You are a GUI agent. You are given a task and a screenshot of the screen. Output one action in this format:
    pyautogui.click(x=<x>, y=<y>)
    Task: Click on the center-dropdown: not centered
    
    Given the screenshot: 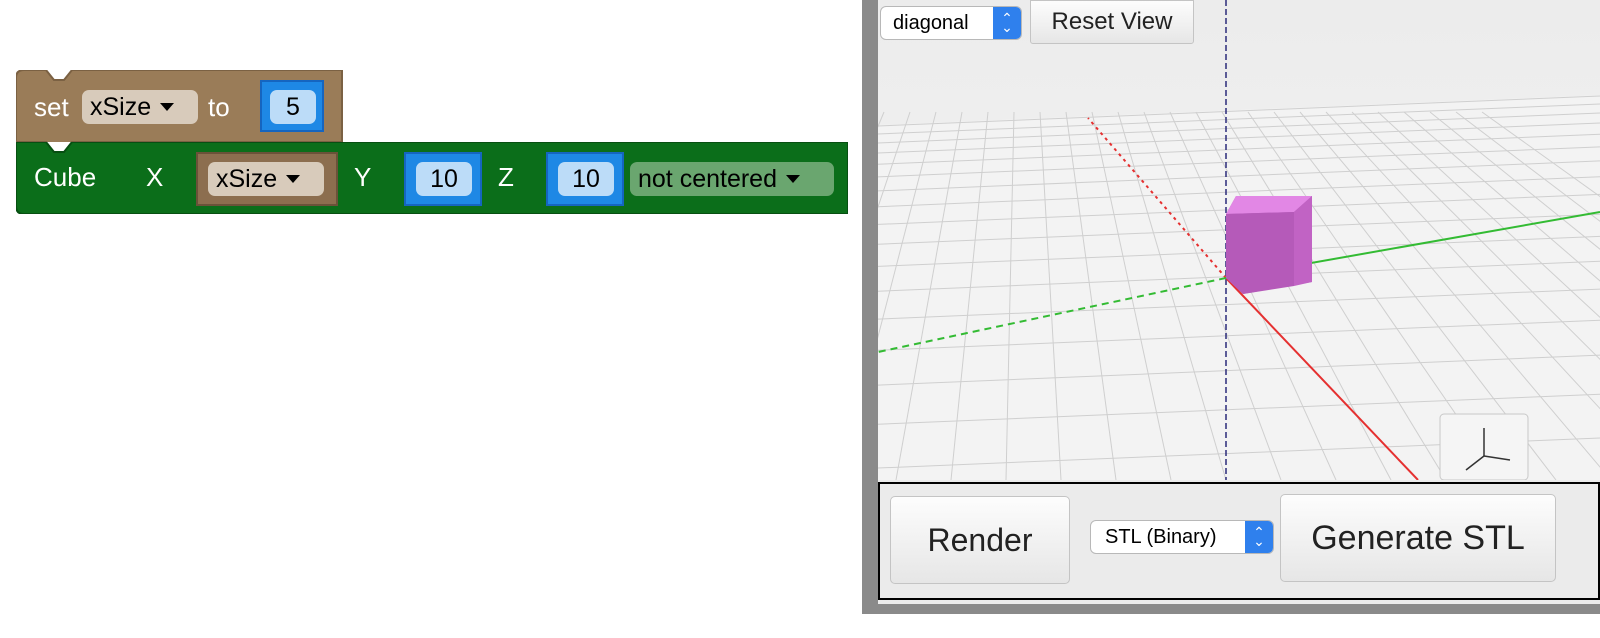 What is the action you would take?
    pyautogui.click(x=732, y=179)
    